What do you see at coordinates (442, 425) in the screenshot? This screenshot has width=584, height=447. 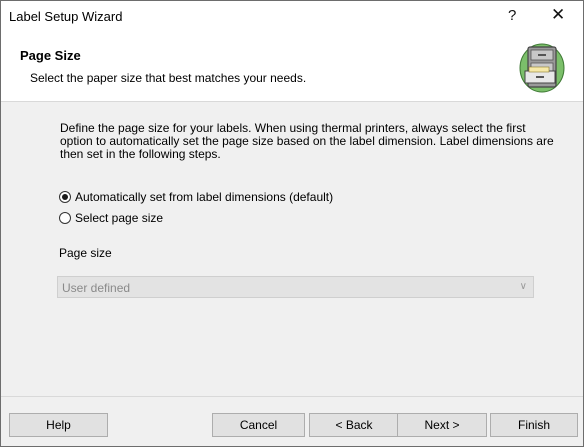 I see `next-button: Next >` at bounding box center [442, 425].